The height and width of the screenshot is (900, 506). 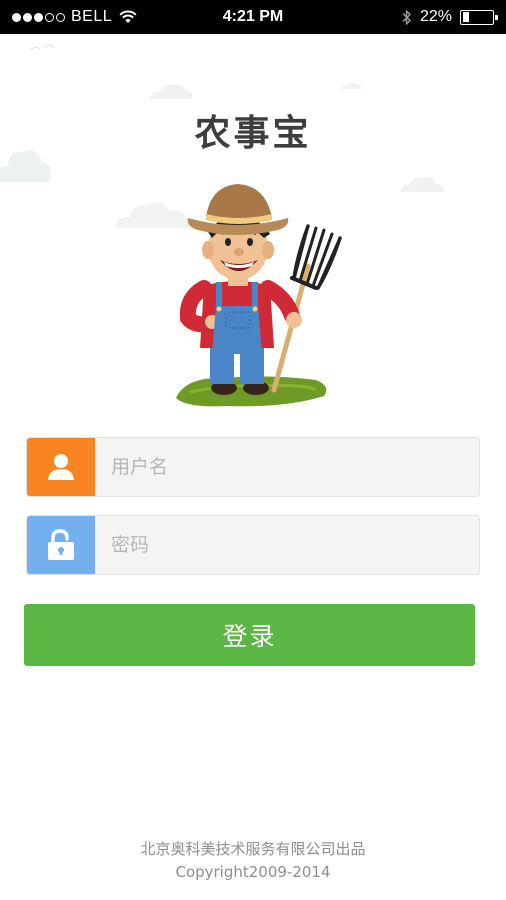 What do you see at coordinates (287, 467) in the screenshot?
I see `username-input` at bounding box center [287, 467].